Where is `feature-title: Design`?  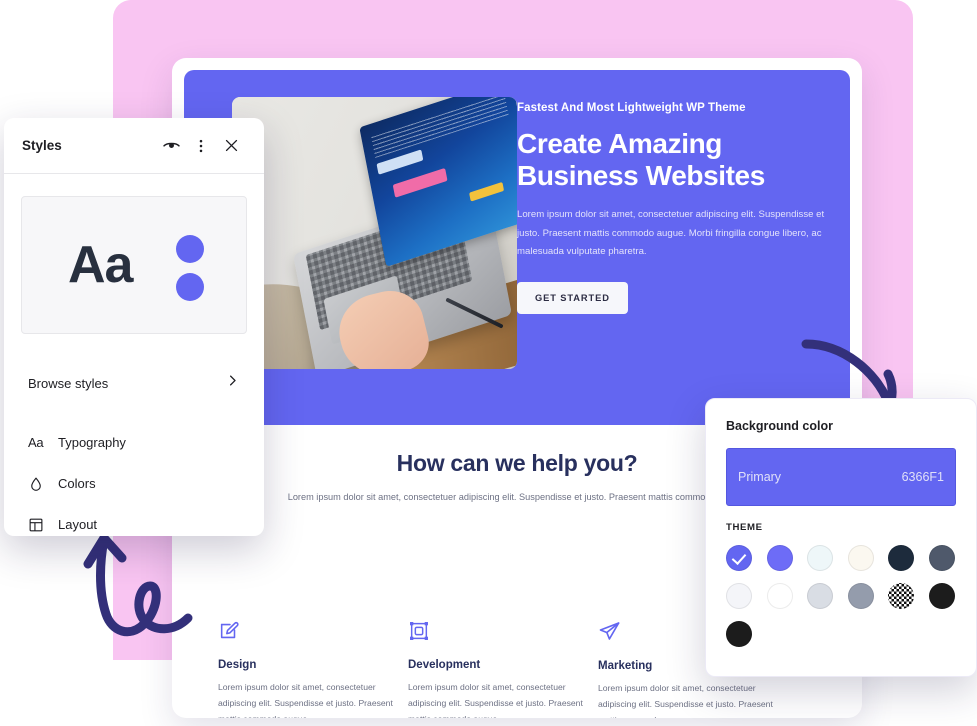
feature-title: Design is located at coordinates (237, 665).